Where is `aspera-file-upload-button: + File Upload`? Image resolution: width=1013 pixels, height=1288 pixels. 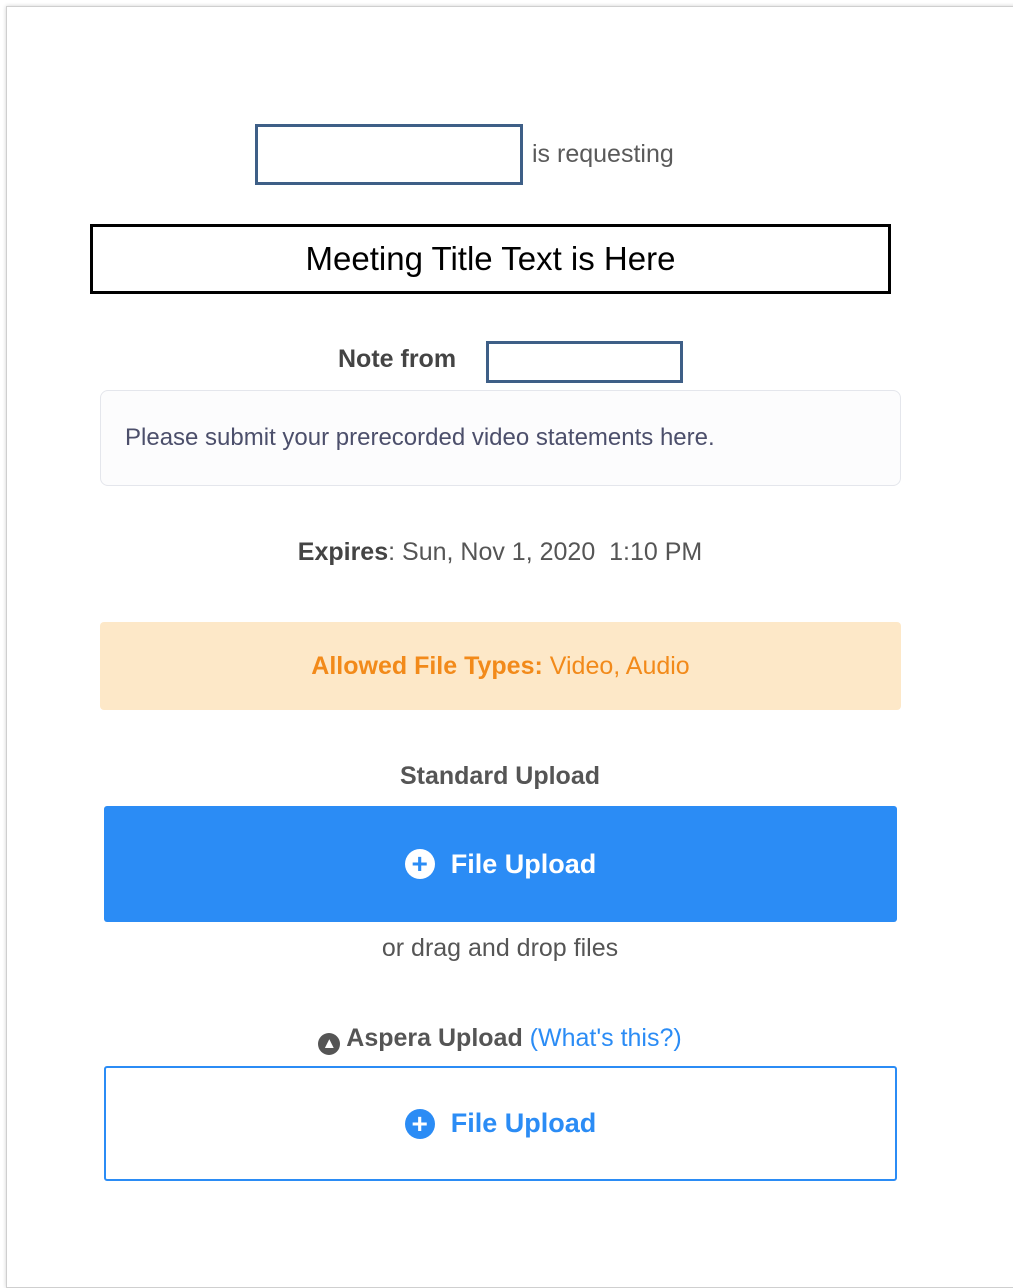 aspera-file-upload-button: + File Upload is located at coordinates (500, 1123).